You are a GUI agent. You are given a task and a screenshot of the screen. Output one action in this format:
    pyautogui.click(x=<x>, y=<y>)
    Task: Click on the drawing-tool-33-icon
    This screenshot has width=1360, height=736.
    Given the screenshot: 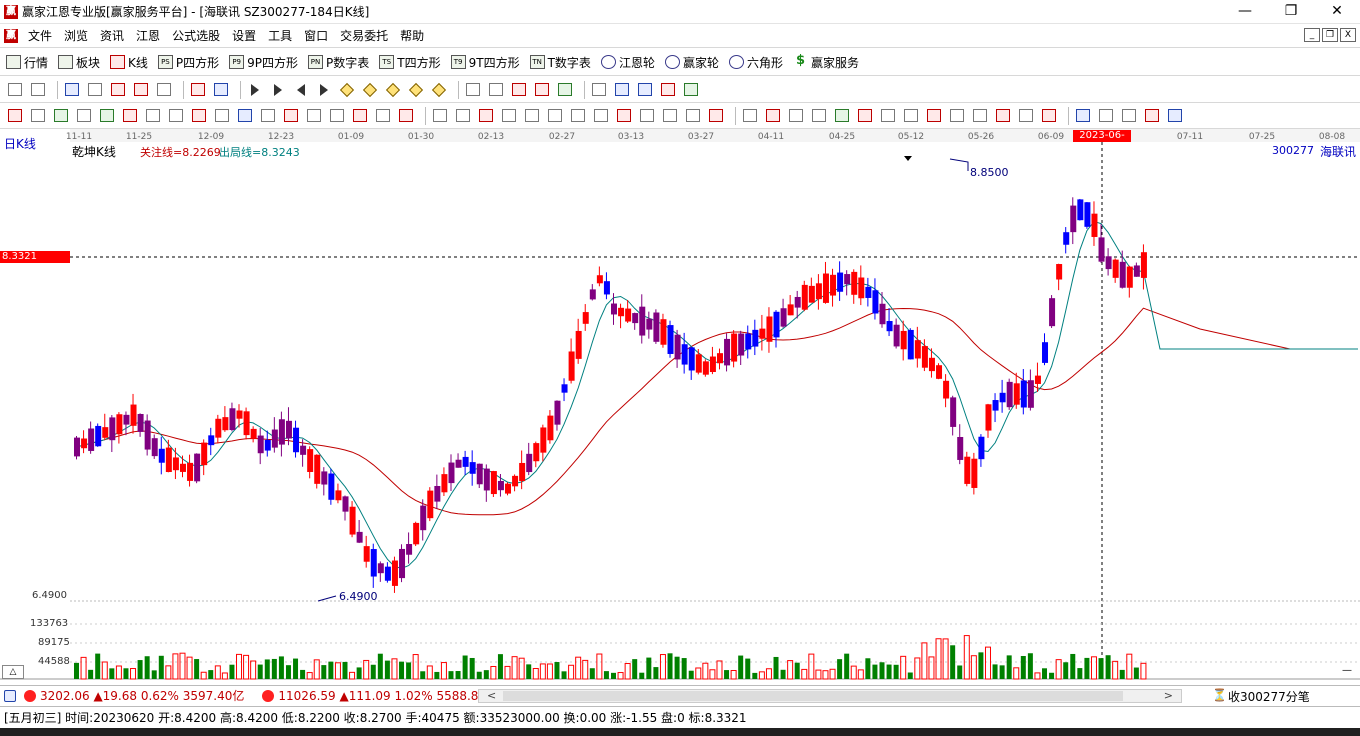 What is the action you would take?
    pyautogui.click(x=773, y=116)
    